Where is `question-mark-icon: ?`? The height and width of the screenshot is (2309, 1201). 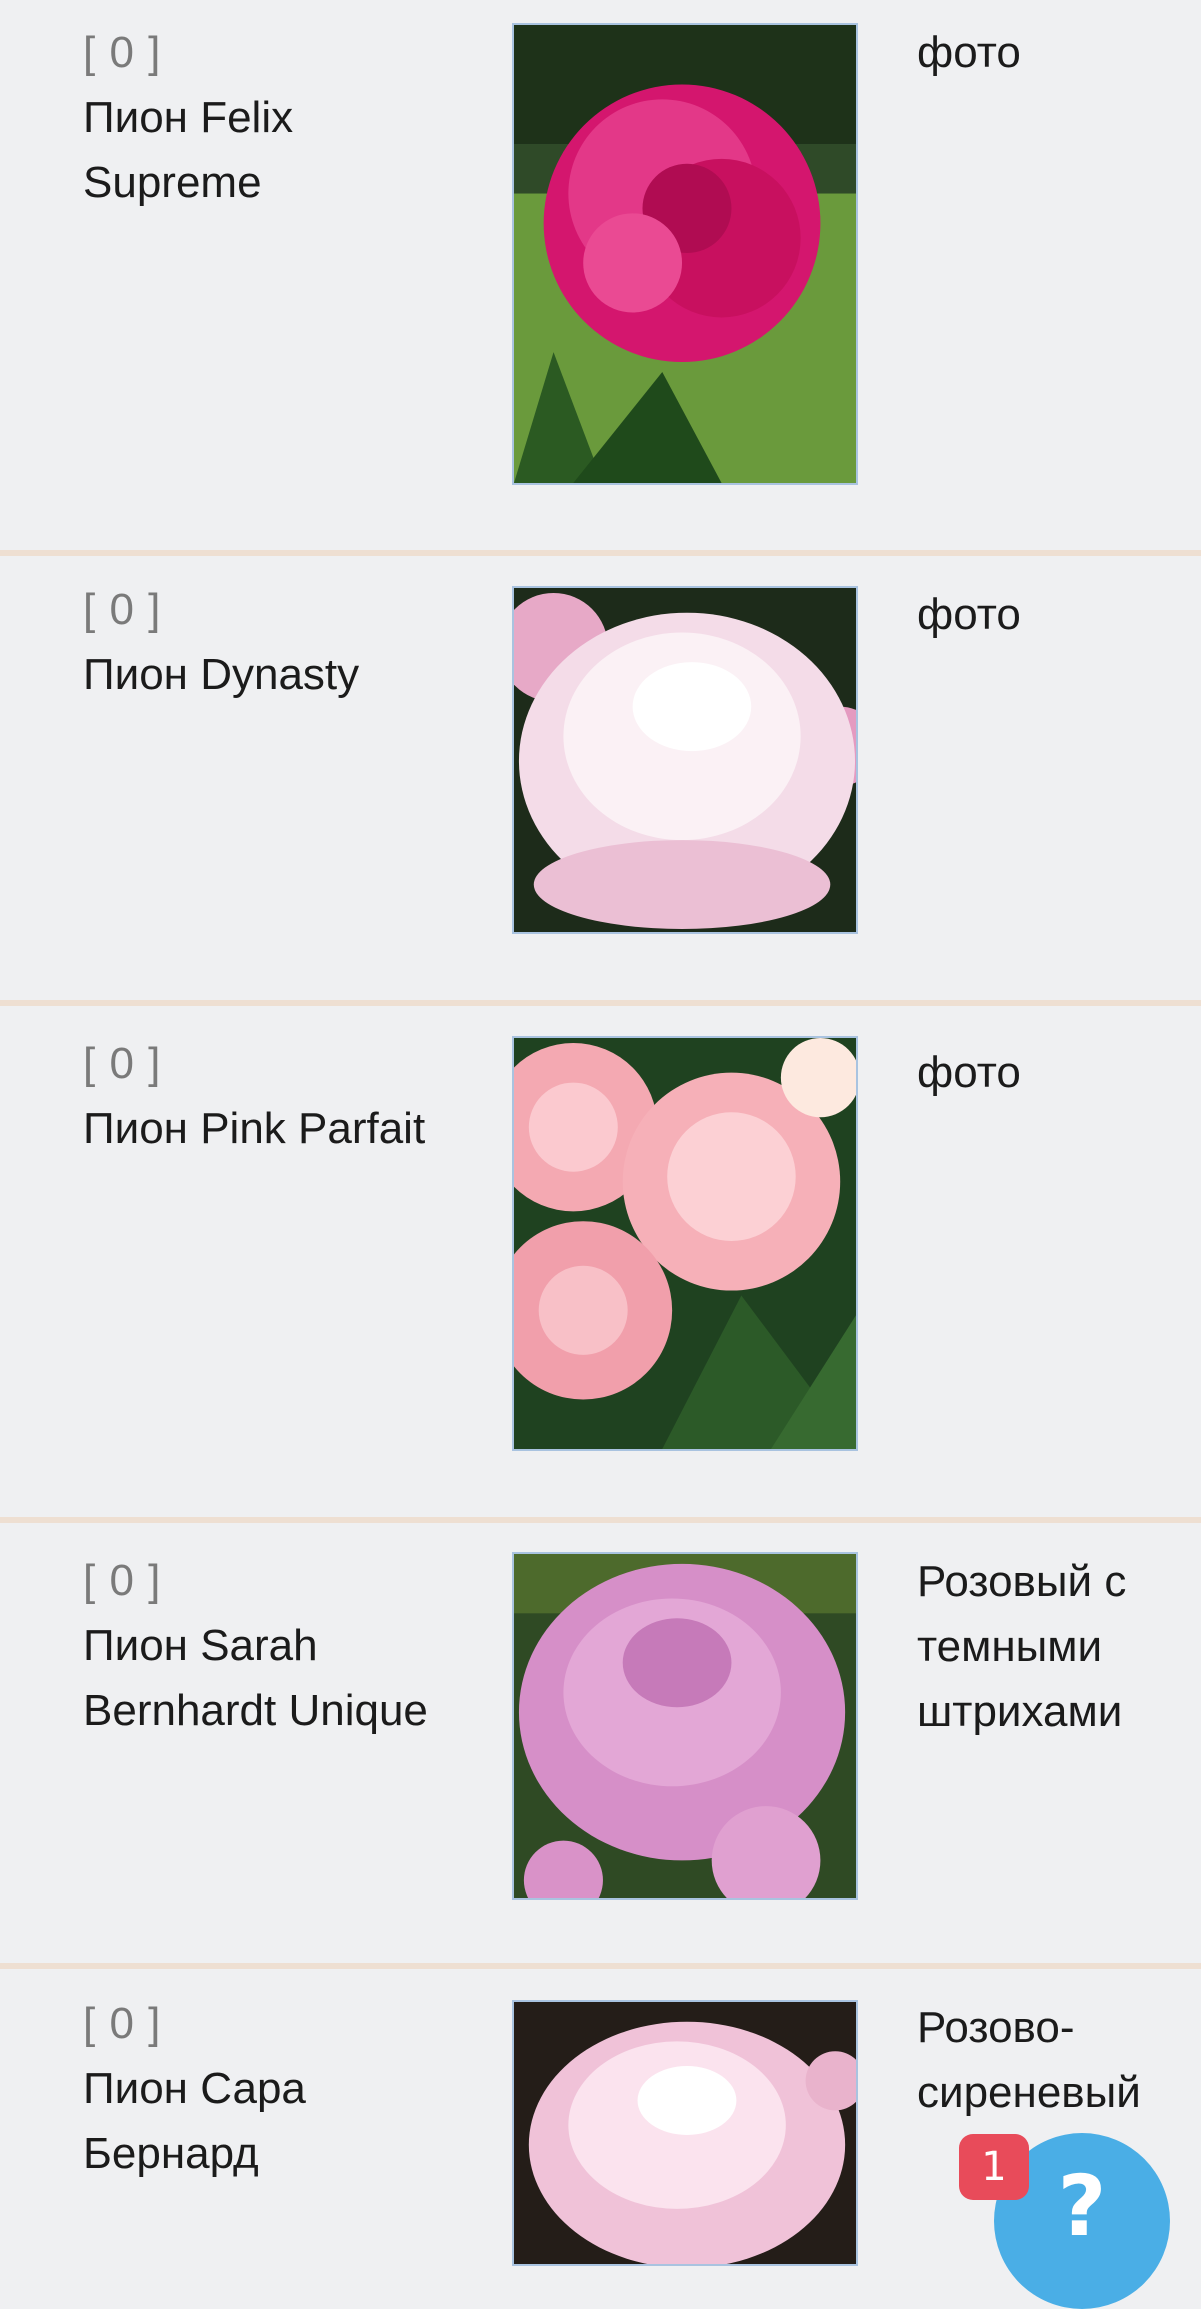 question-mark-icon: ? is located at coordinates (1082, 2206).